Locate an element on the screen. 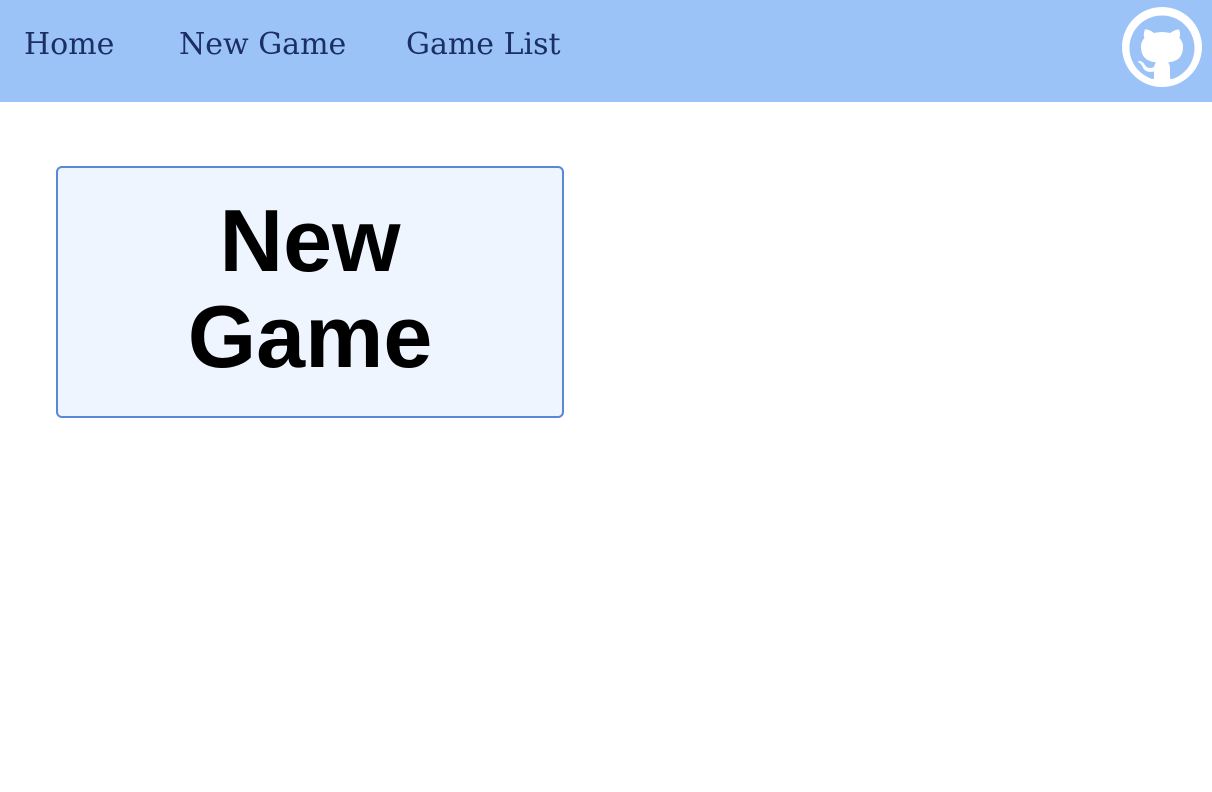  new-game-card: New Game is located at coordinates (310, 292).